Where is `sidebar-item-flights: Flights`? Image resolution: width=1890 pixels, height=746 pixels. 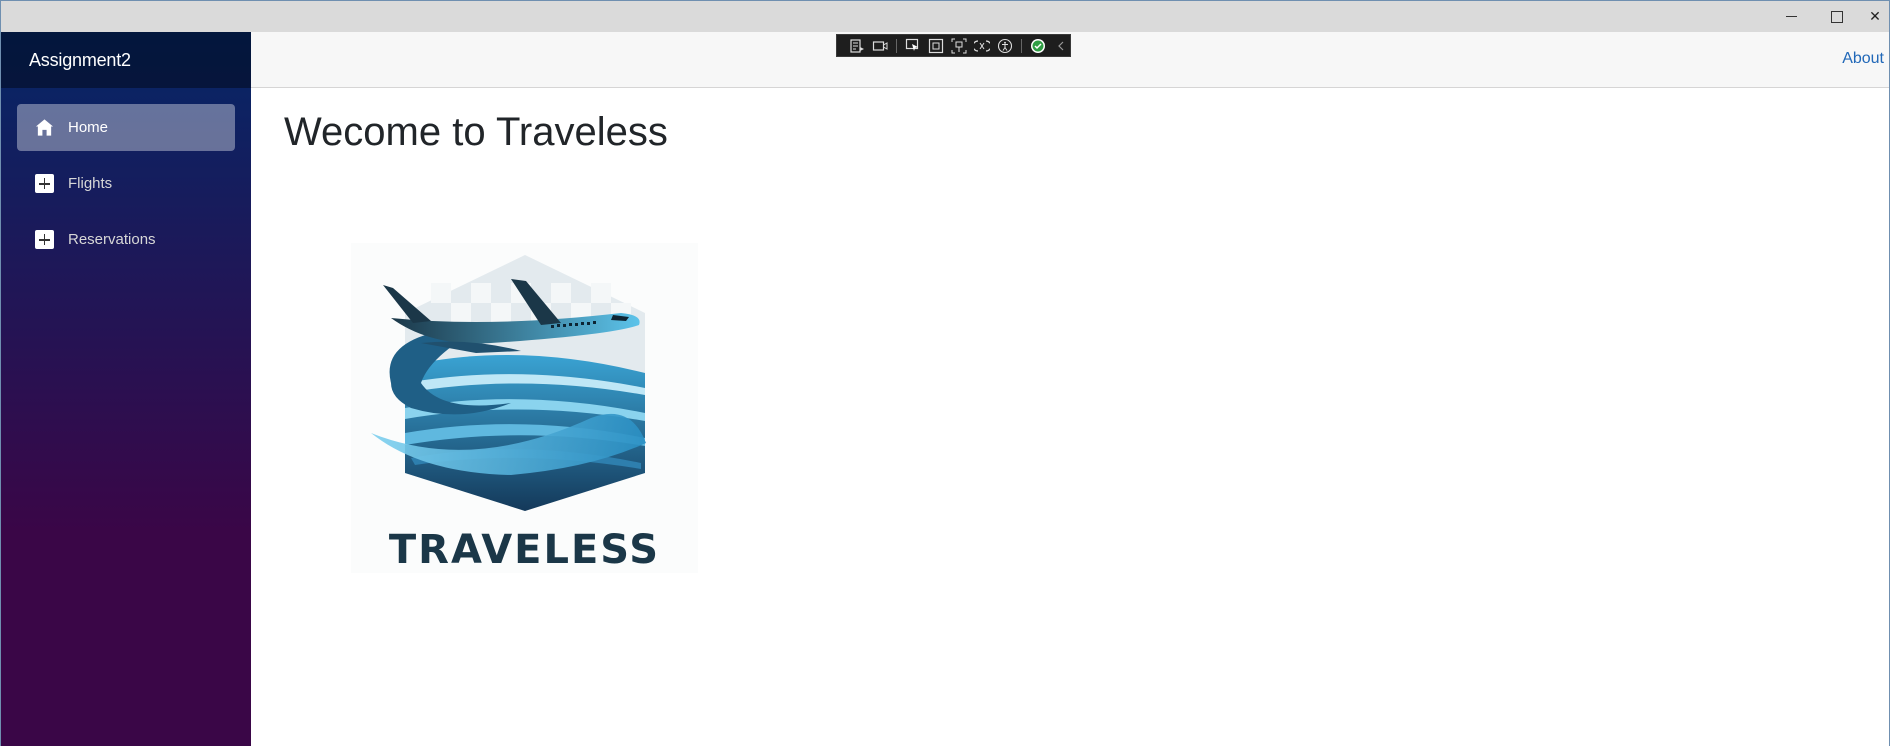
sidebar-item-flights: Flights is located at coordinates (126, 183).